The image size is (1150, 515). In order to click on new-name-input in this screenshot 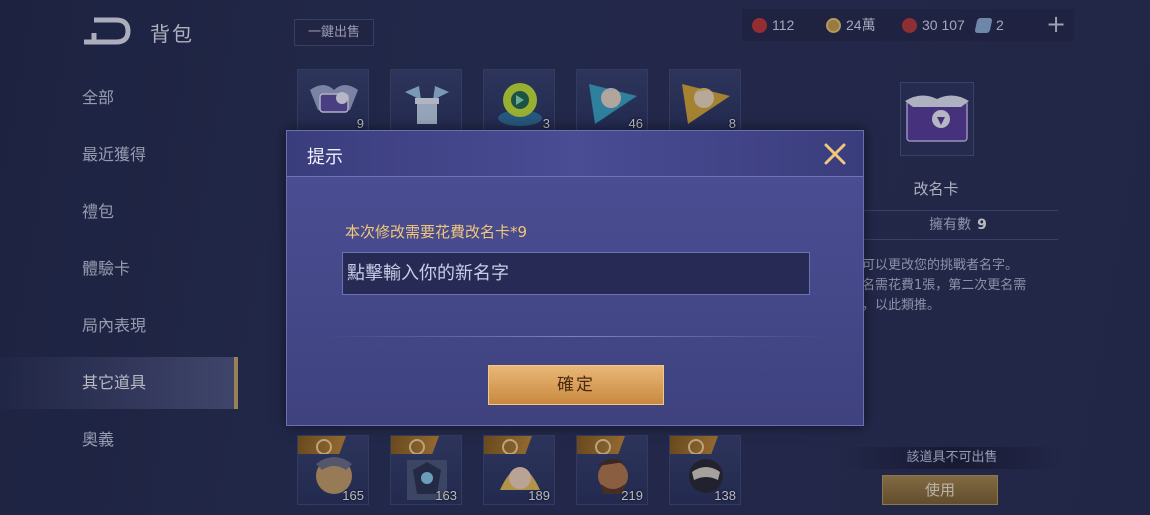, I will do `click(576, 273)`.